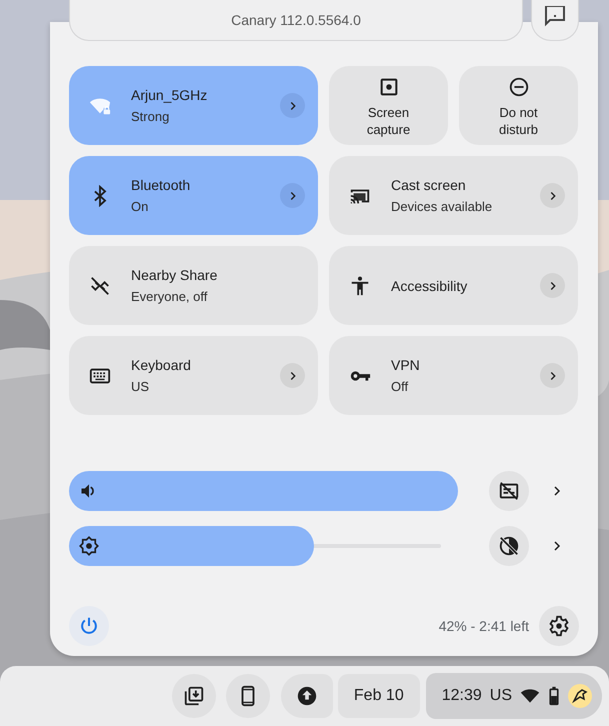 This screenshot has width=609, height=726. I want to click on screen-capture-icon, so click(389, 87).